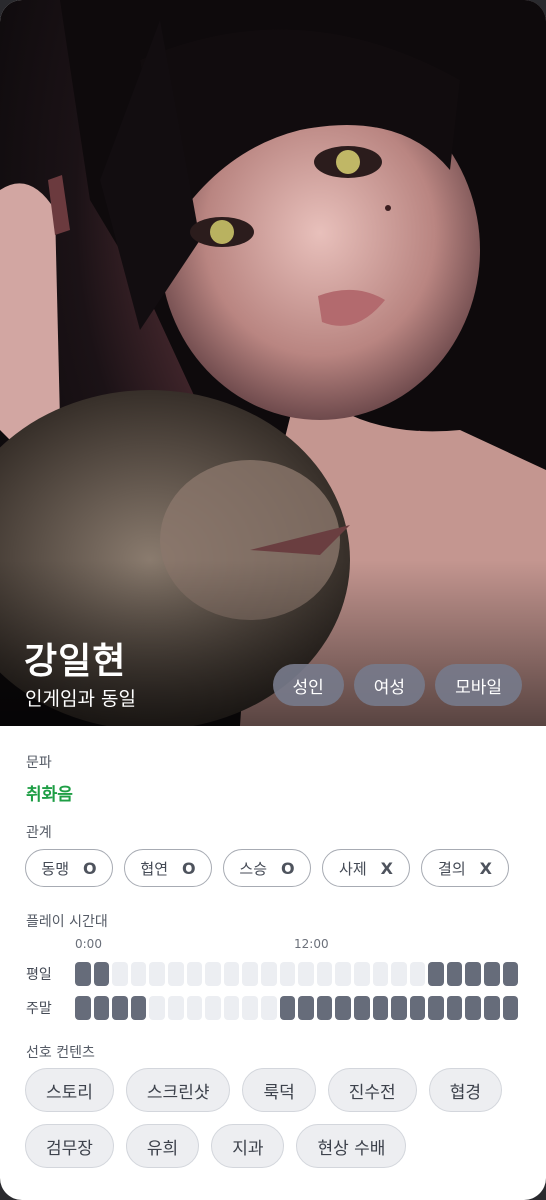 The image size is (546, 1200). Describe the element at coordinates (69, 1146) in the screenshot. I see `pref-arena: 검무장` at that location.